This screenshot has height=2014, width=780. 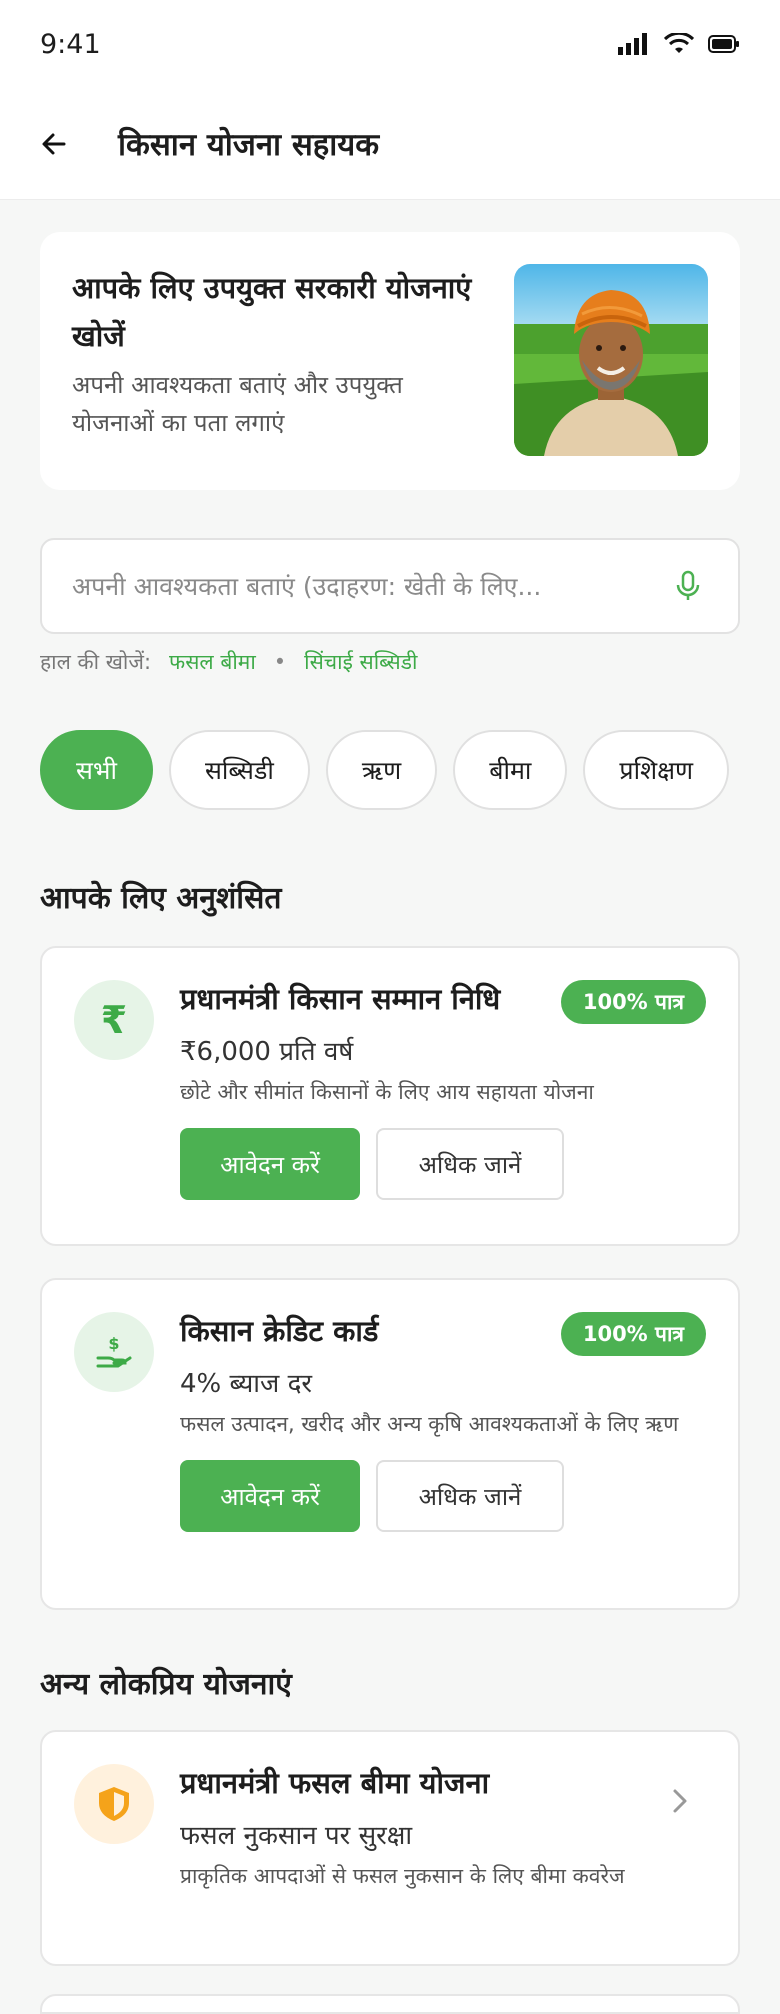 I want to click on farmer-image, so click(x=611, y=360).